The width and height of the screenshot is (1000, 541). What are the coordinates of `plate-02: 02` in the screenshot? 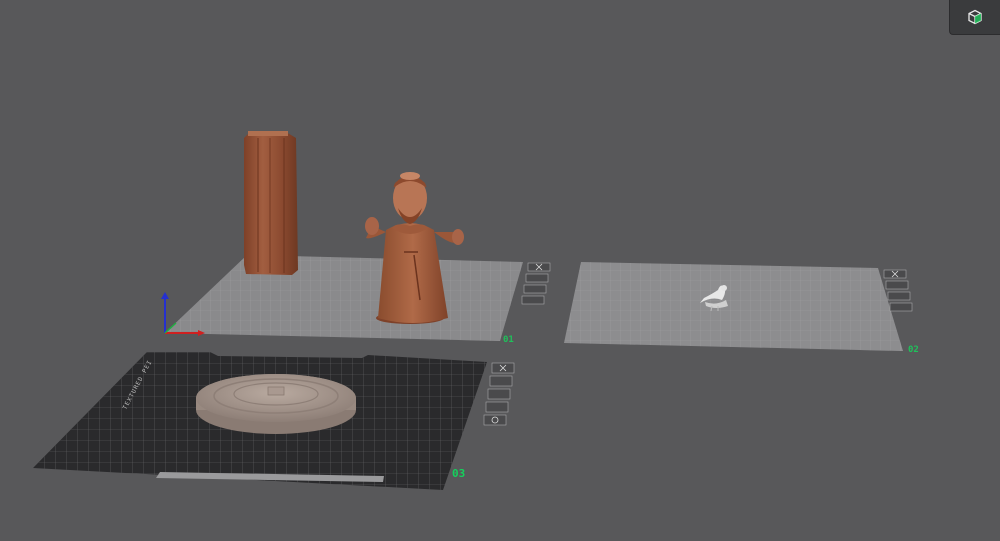 It's located at (741, 308).